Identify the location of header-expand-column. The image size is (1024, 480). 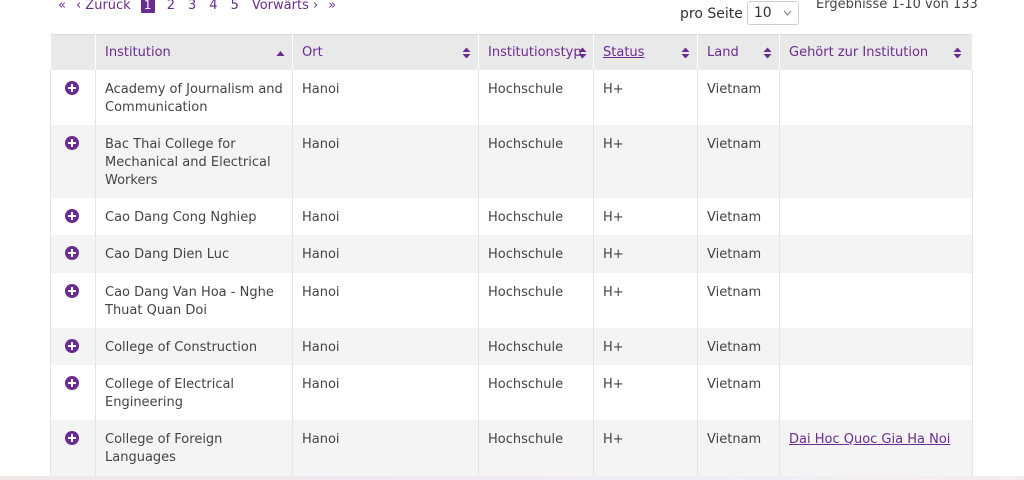
(73, 52).